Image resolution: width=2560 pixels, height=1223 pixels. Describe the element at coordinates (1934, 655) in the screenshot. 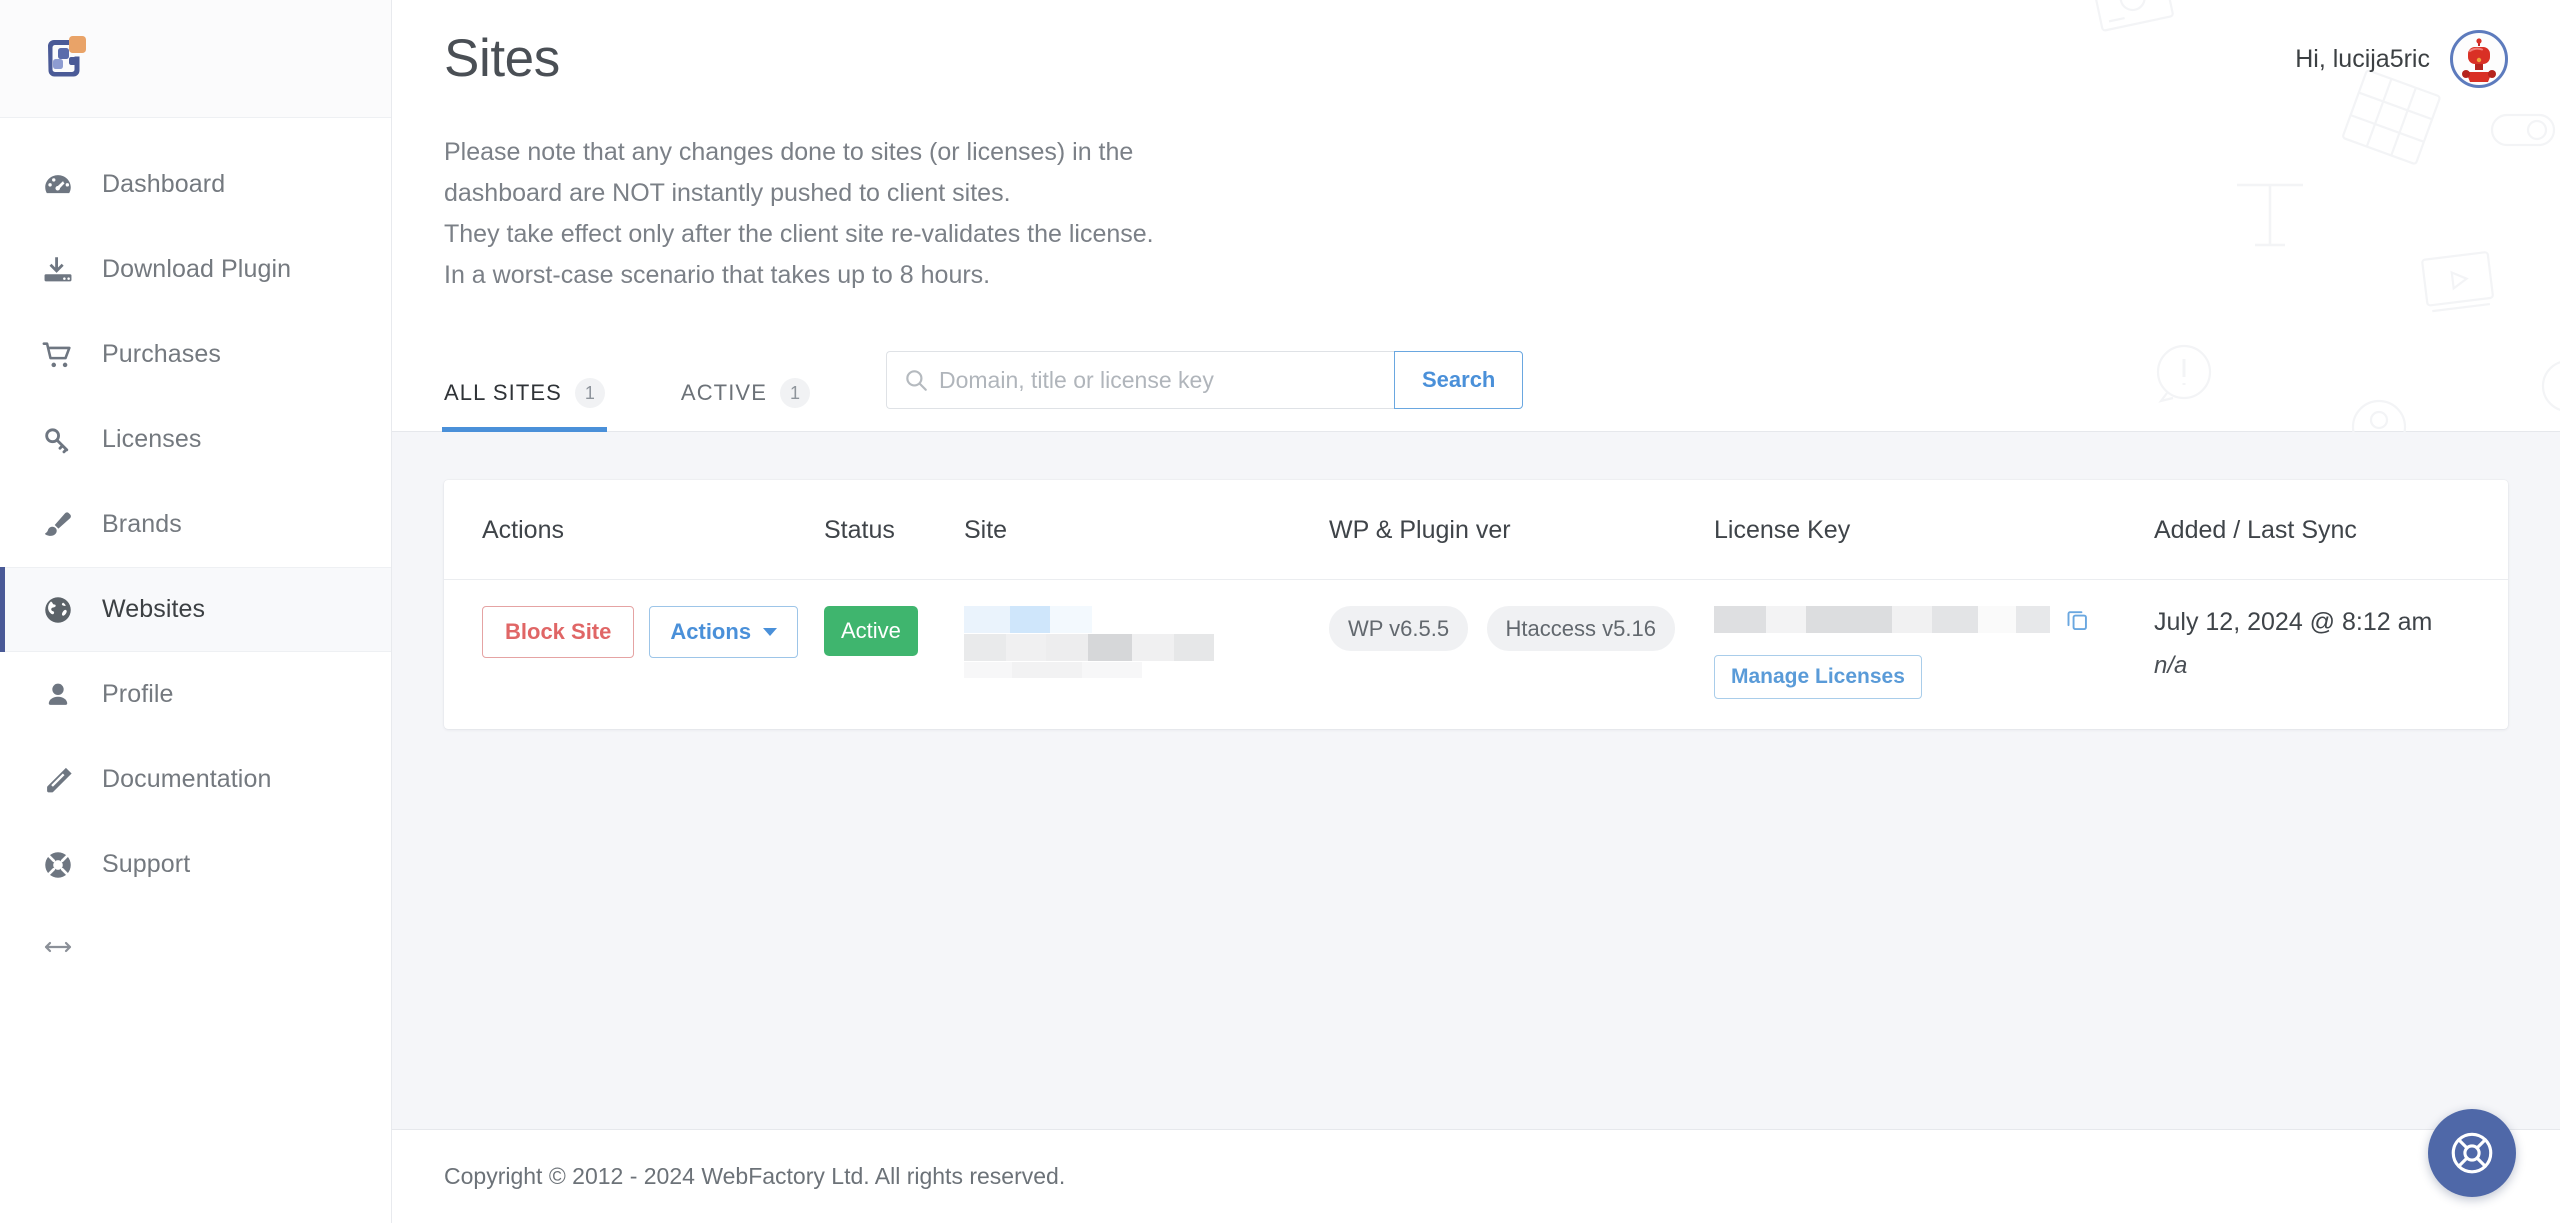

I see `cell-license-key: Manage Licenses` at that location.